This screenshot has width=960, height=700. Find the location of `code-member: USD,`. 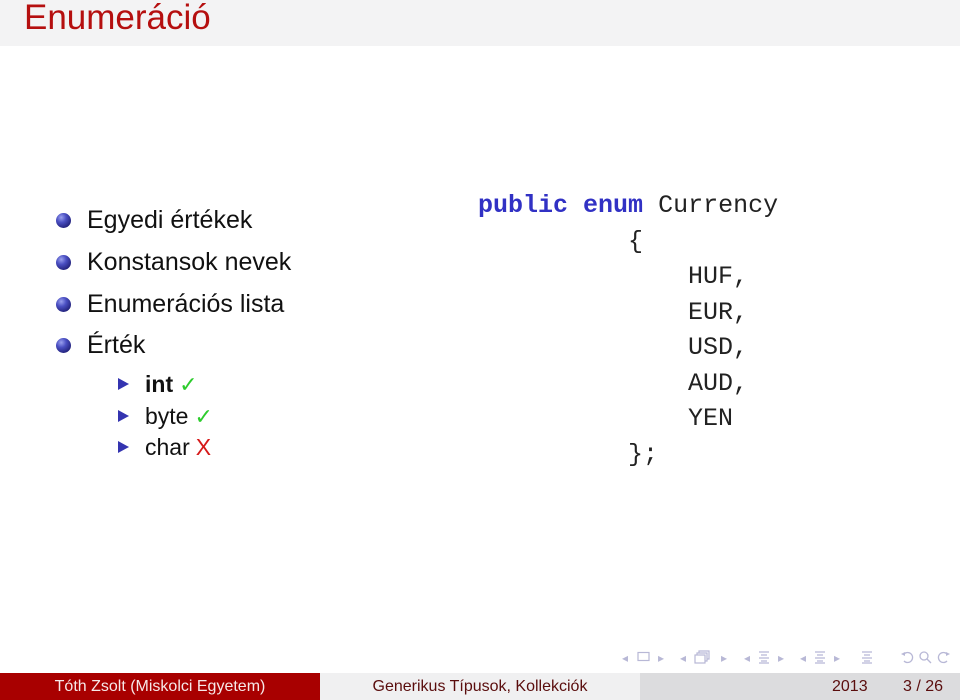

code-member: USD, is located at coordinates (718, 347).